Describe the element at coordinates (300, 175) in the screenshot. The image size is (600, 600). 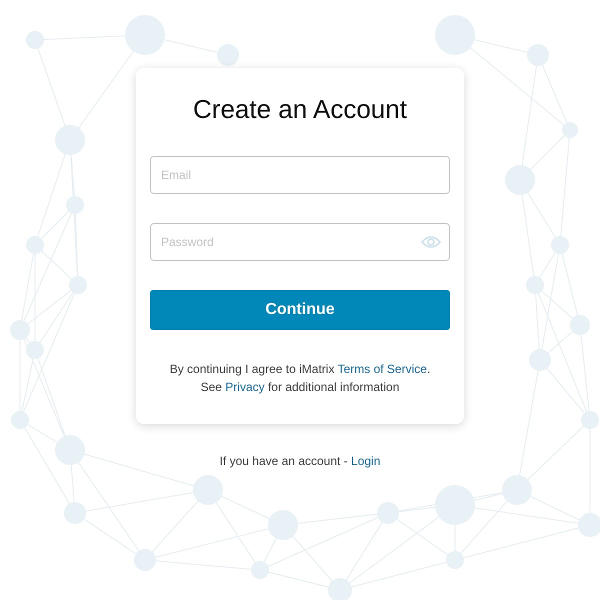
I see `input-field: Email` at that location.